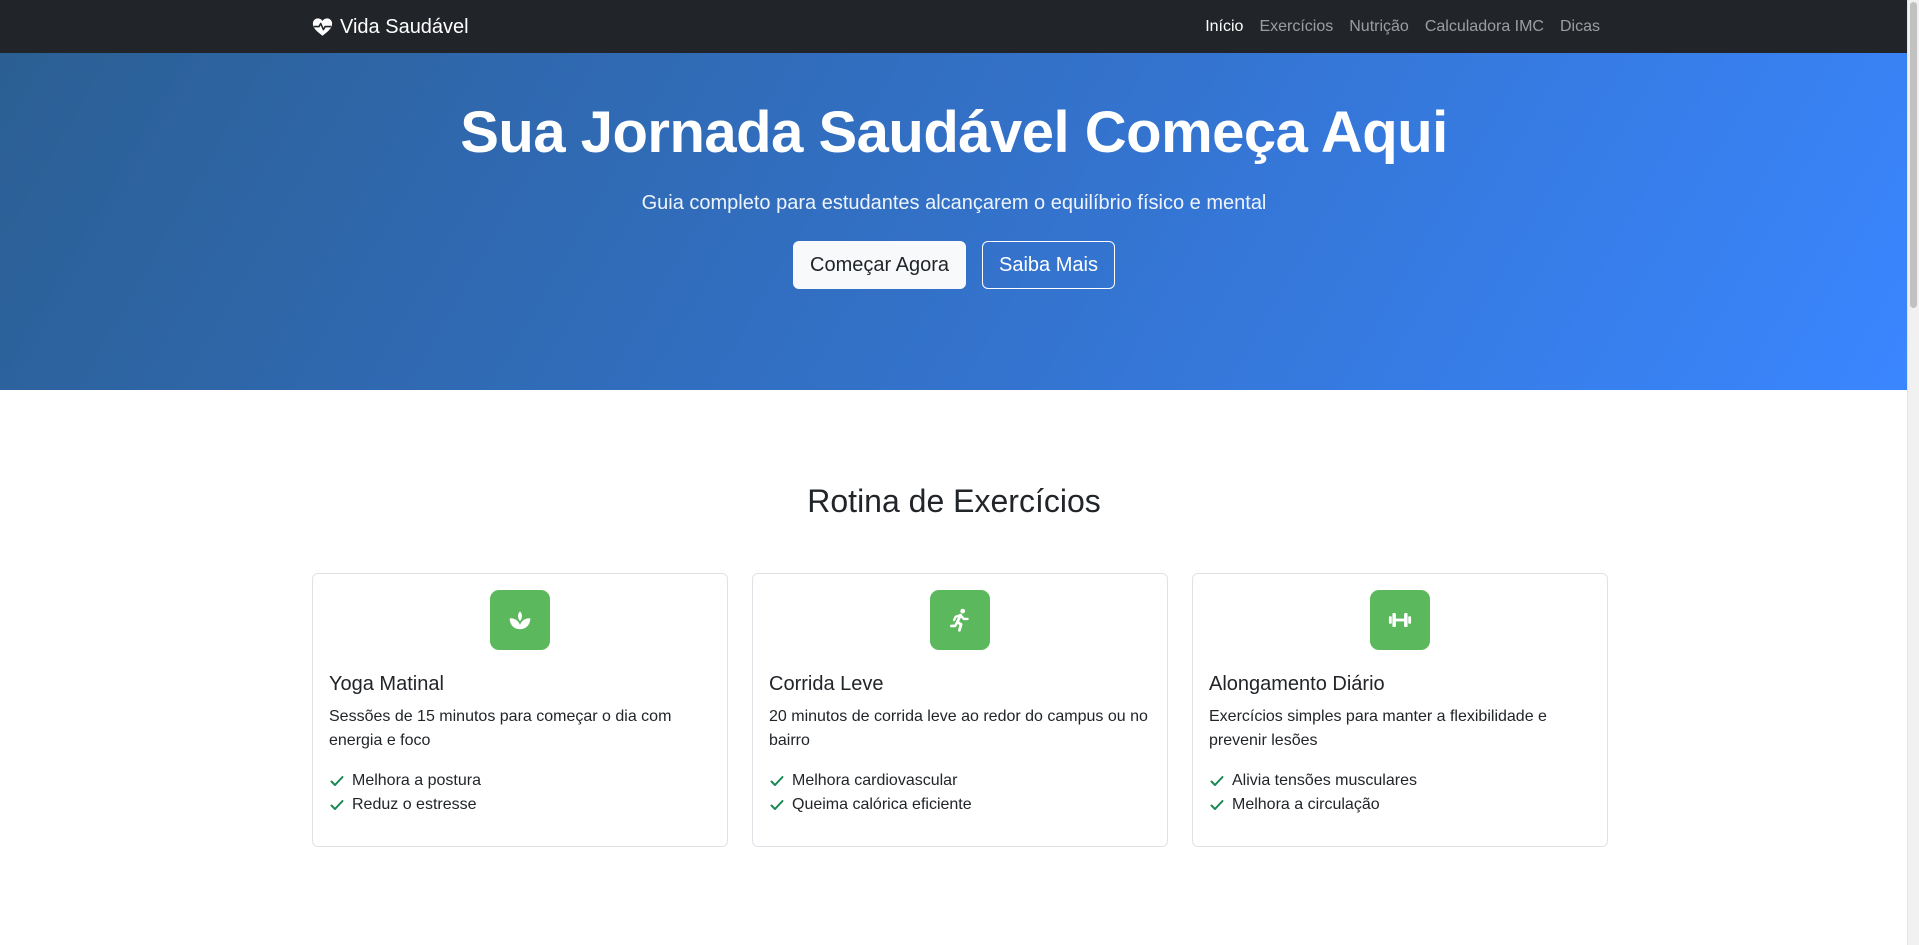  Describe the element at coordinates (322, 27) in the screenshot. I see `heart-pulse-icon` at that location.